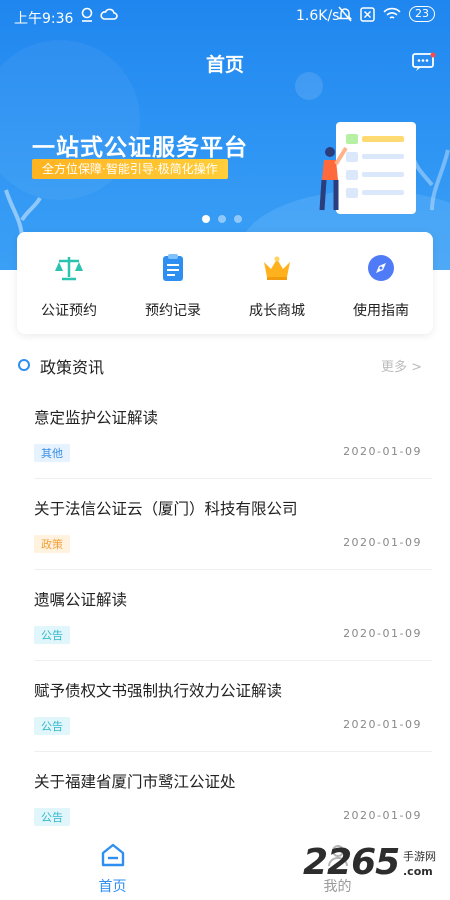 The width and height of the screenshot is (450, 900). I want to click on home-icon, so click(112, 855).